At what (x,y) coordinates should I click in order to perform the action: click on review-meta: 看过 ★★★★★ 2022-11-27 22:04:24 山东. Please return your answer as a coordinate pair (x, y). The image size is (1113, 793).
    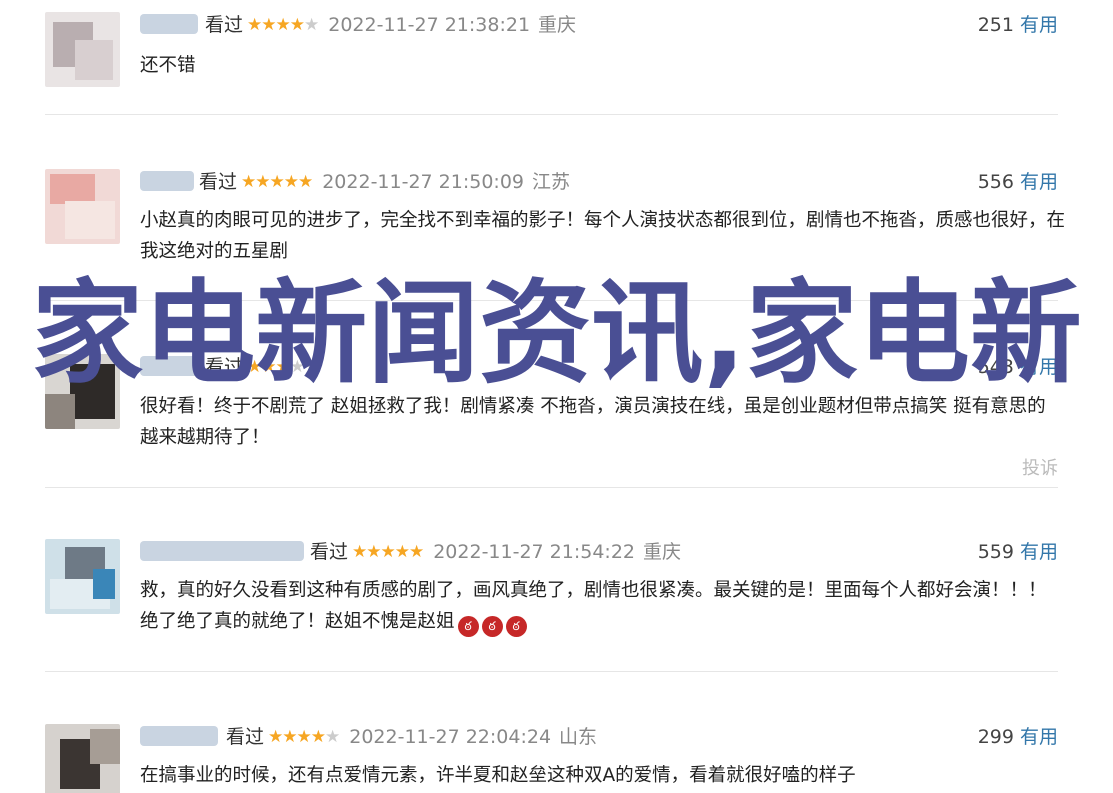
    Looking at the image, I should click on (411, 737).